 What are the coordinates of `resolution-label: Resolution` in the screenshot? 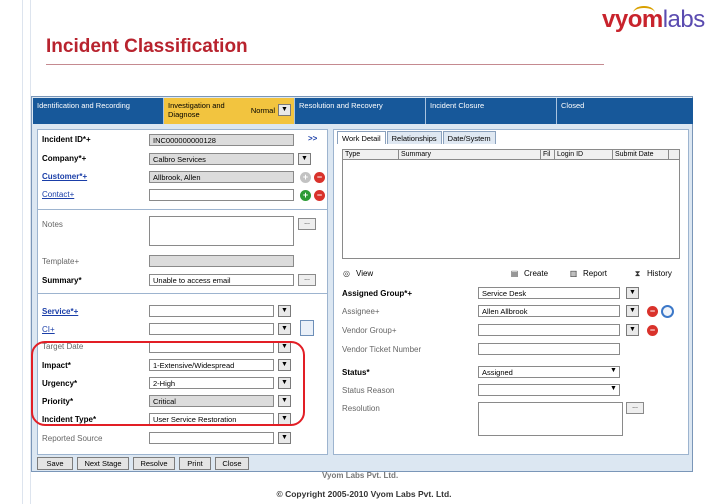 It's located at (361, 408).